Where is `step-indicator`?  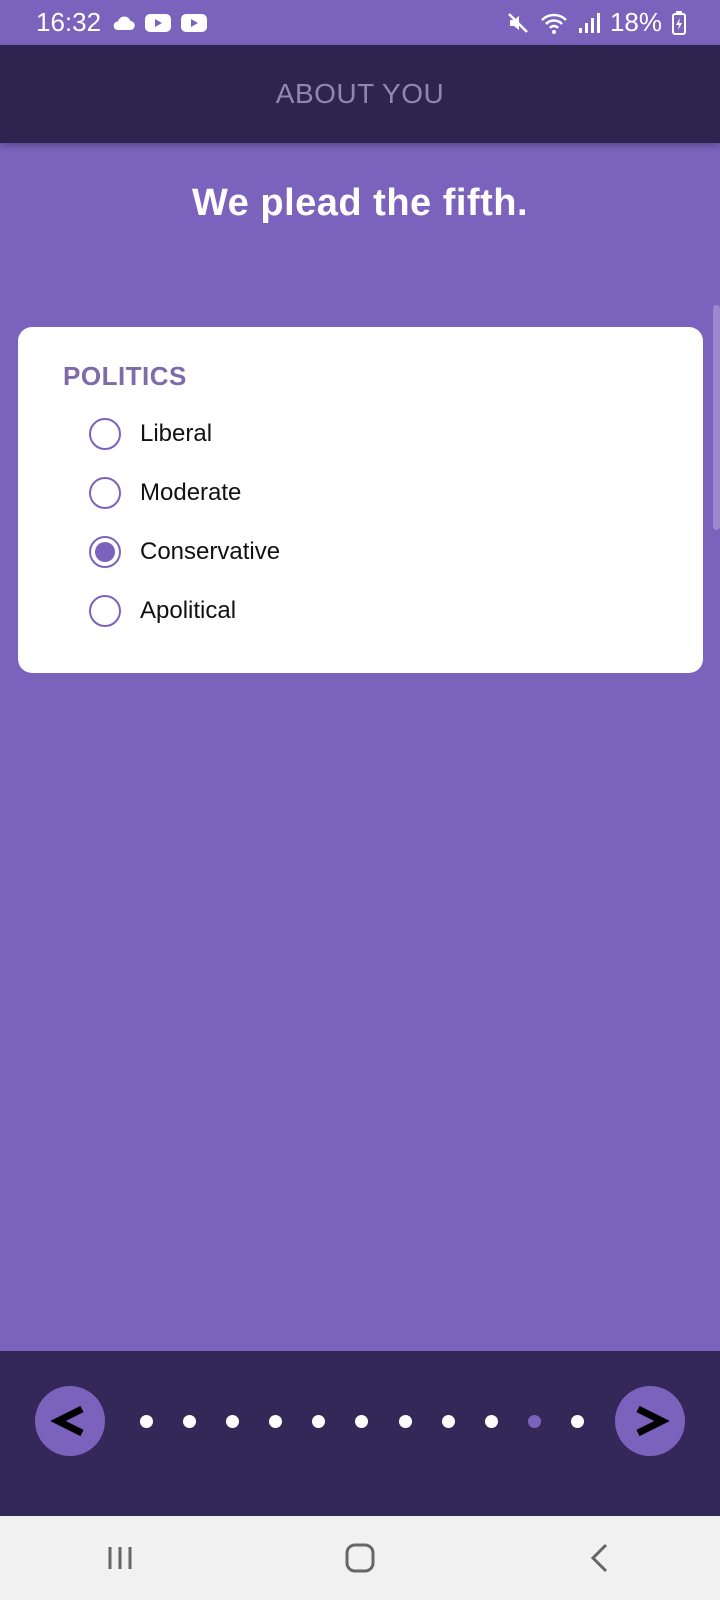
step-indicator is located at coordinates (362, 1421).